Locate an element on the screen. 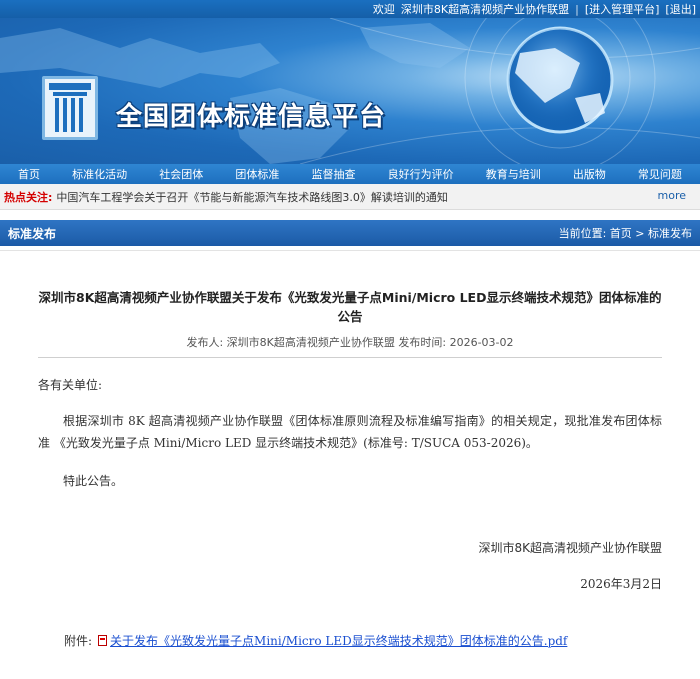 The image size is (700, 679). top-bar: 欢迎 深圳市8K超高清视频产业协作联盟 | [进入管理平台] [退出] is located at coordinates (350, 9).